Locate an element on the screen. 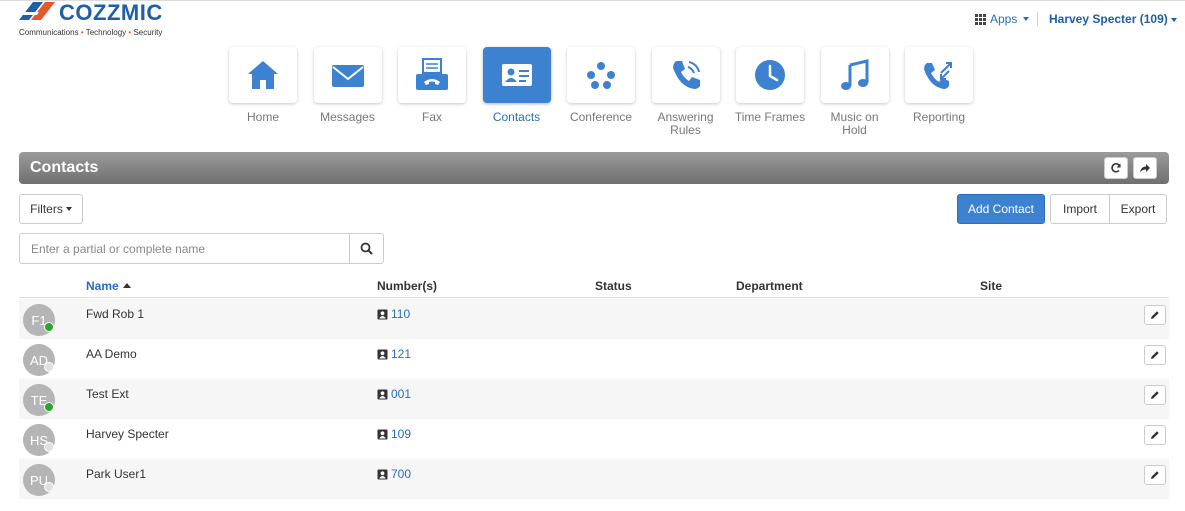 This screenshot has height=511, width=1185. contact-number: 700 is located at coordinates (401, 474).